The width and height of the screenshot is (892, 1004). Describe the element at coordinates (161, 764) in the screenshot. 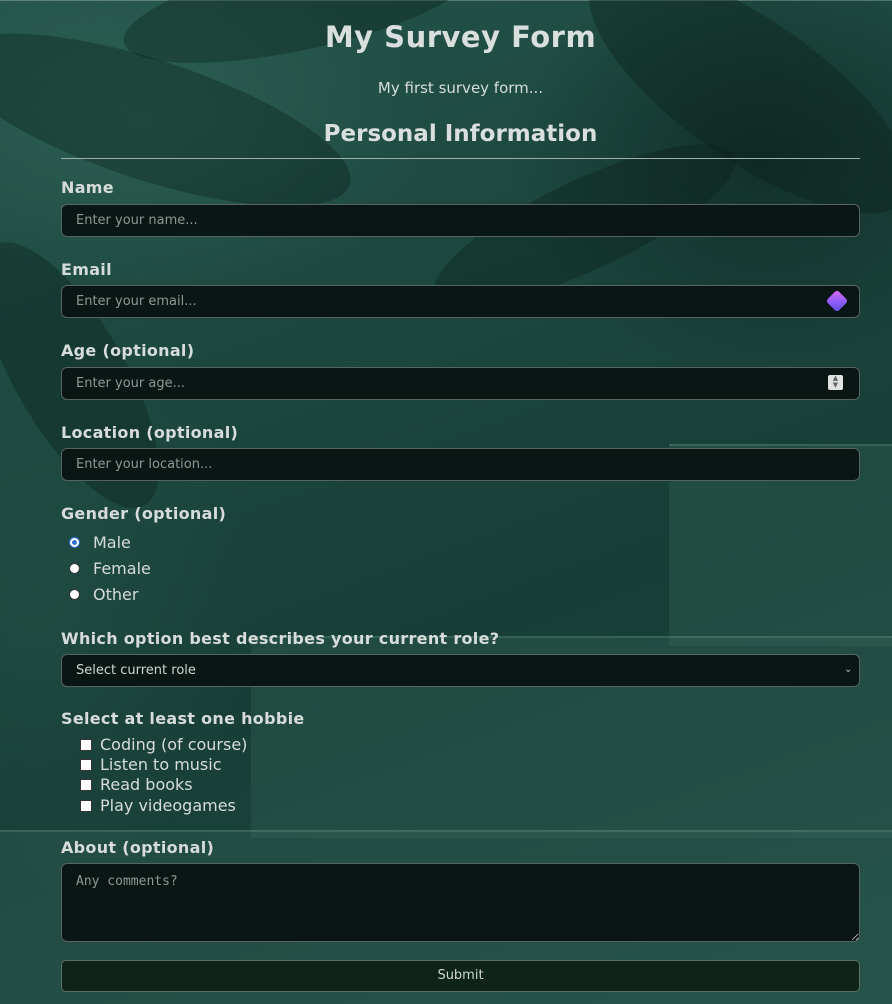

I see `hobby-option-label: Listen to music` at that location.